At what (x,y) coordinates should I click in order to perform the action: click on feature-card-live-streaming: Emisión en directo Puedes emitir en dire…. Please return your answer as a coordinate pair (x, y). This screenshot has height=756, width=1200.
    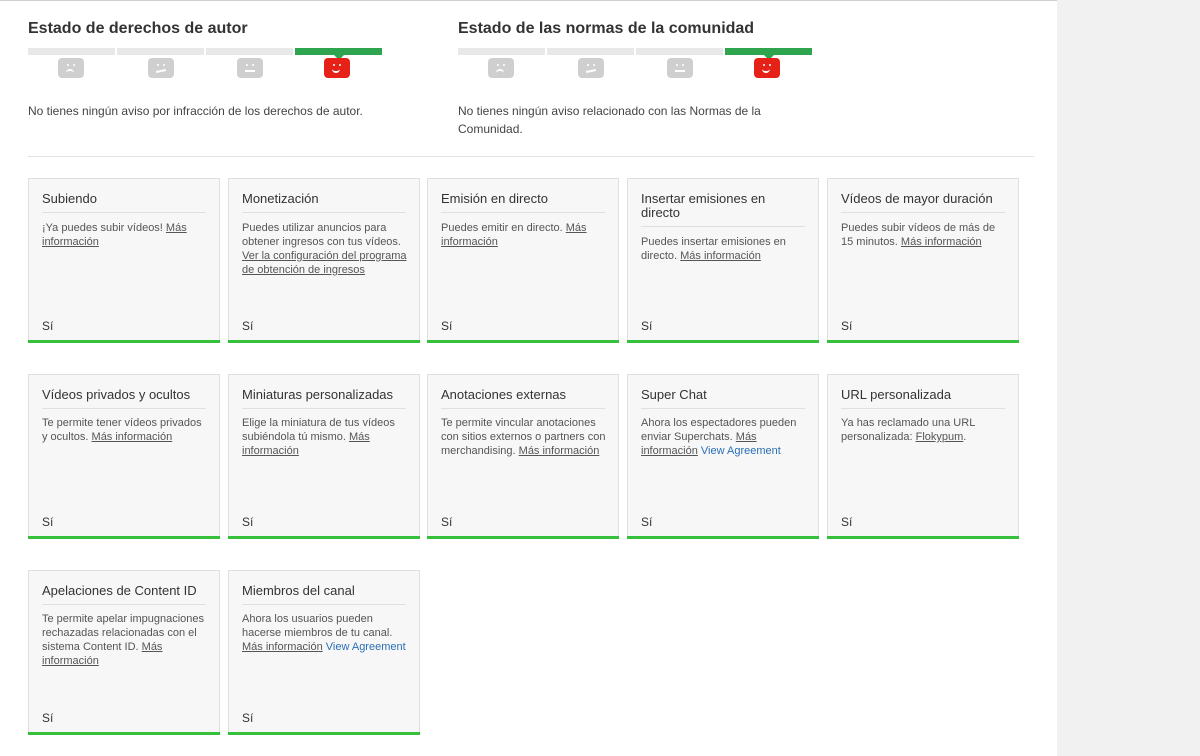
    Looking at the image, I should click on (523, 260).